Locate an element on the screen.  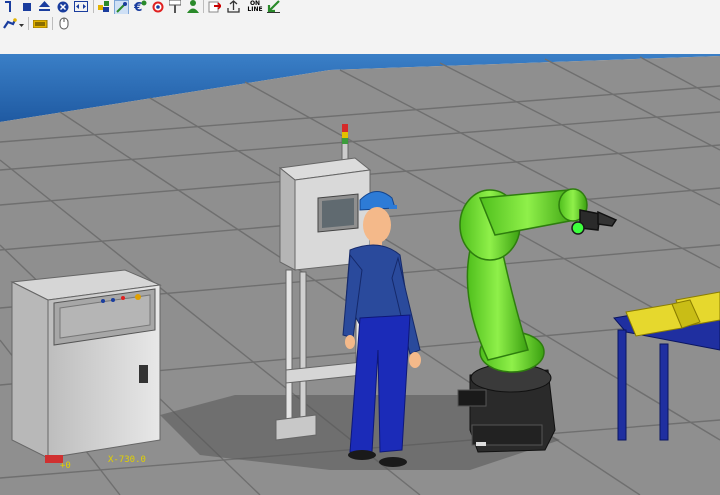
coord-label-x: X-730.0 is located at coordinates (127, 460).